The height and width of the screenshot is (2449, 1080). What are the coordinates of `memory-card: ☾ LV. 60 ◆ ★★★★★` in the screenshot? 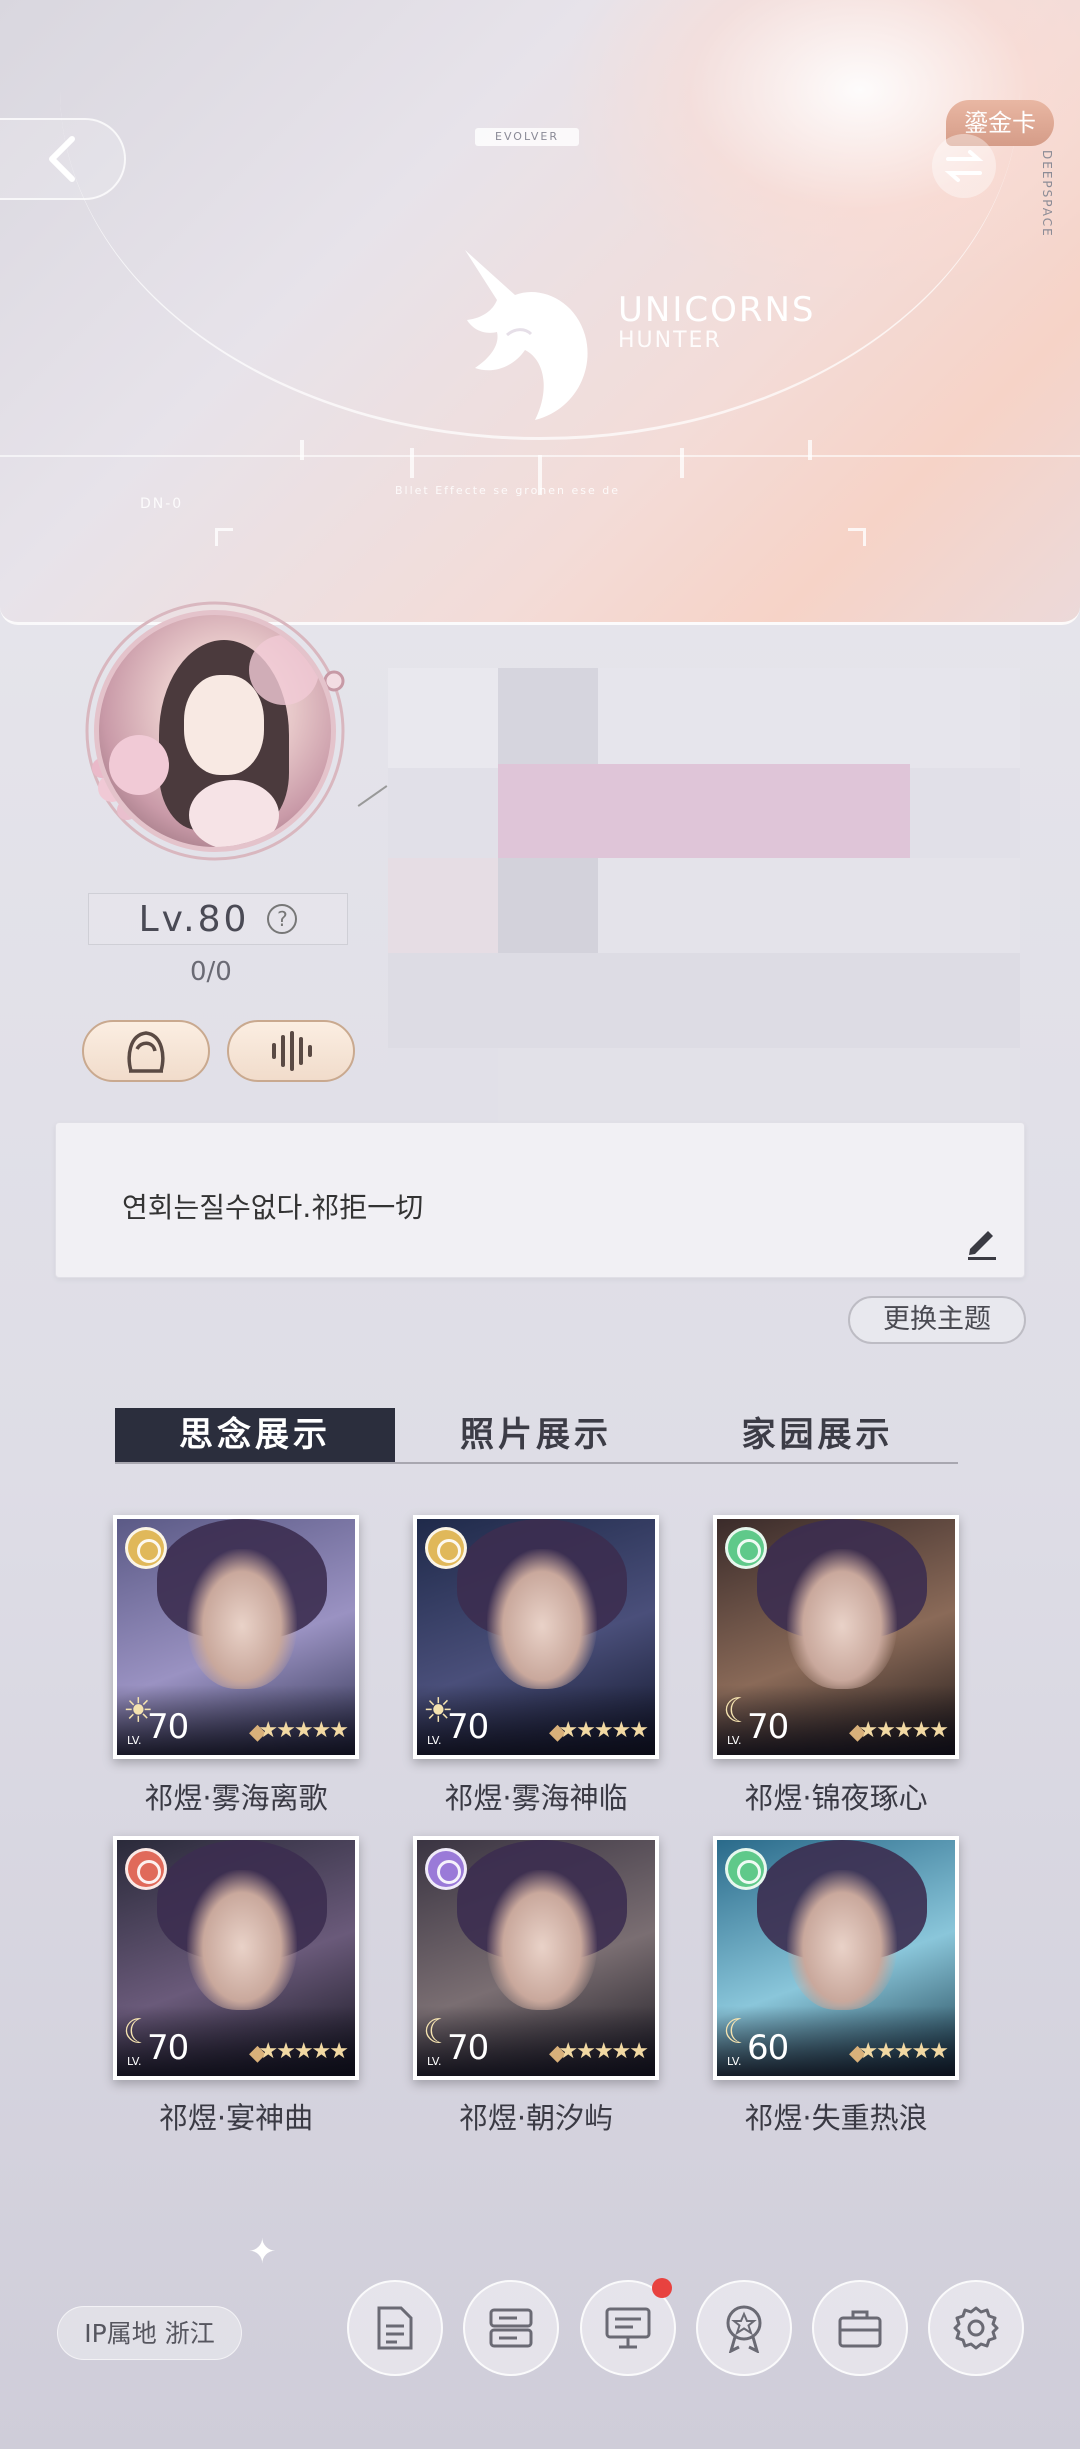 It's located at (836, 1958).